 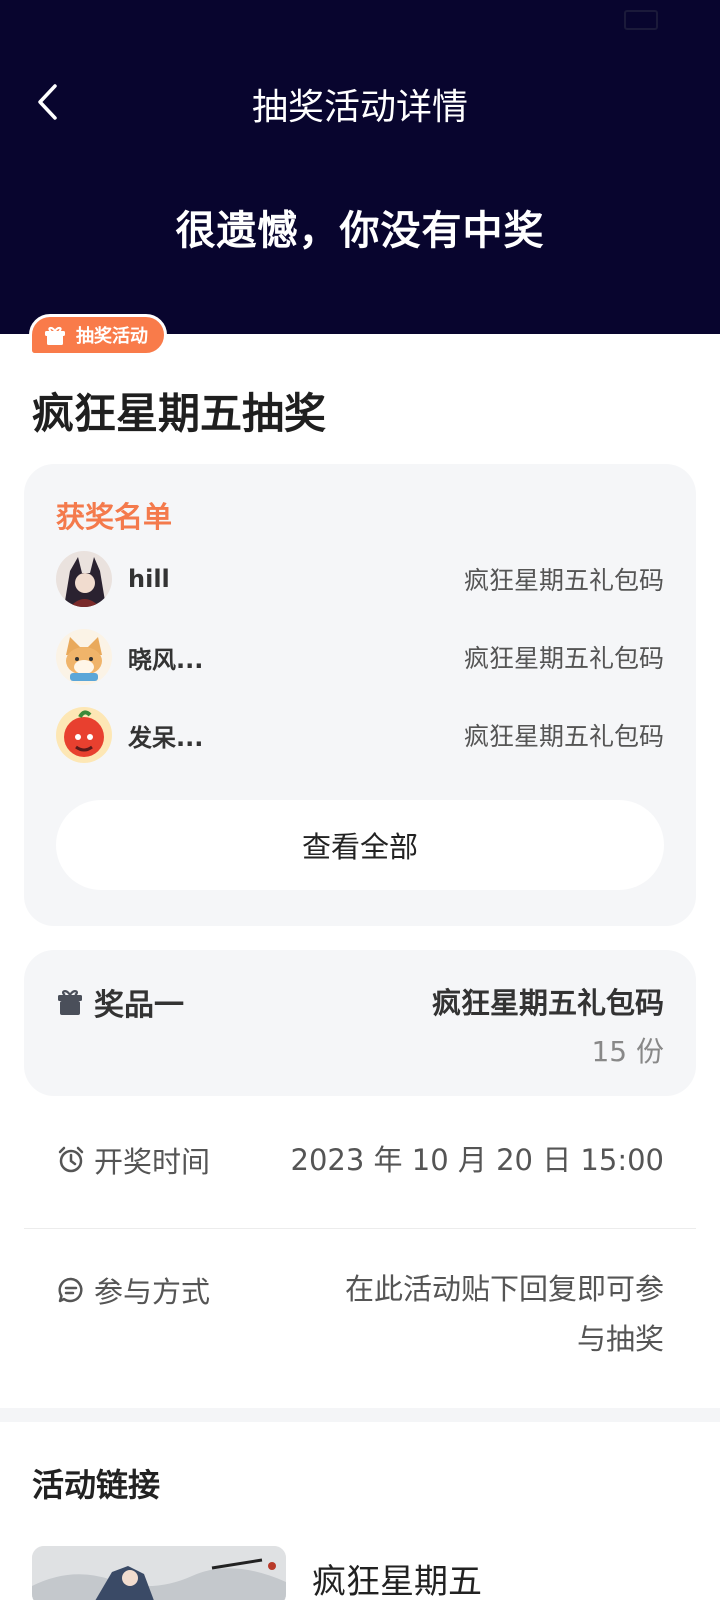 What do you see at coordinates (627, 1051) in the screenshot?
I see `prize-count: 15 份` at bounding box center [627, 1051].